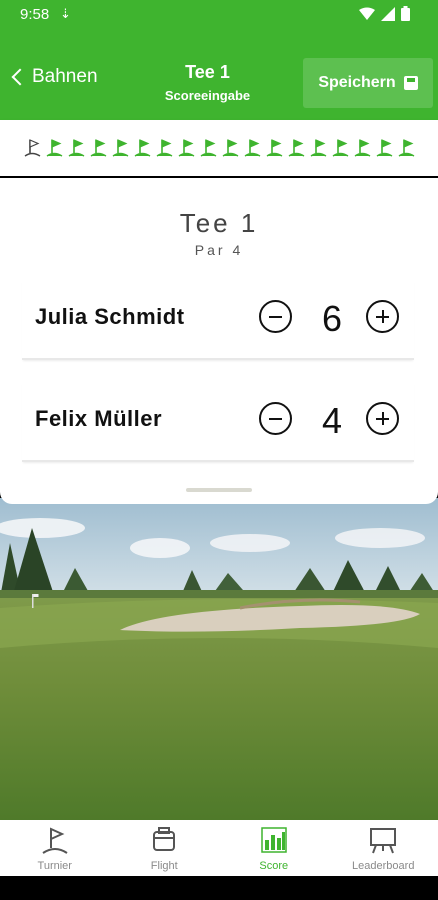 This screenshot has height=900, width=438. I want to click on signal-icon, so click(388, 13).